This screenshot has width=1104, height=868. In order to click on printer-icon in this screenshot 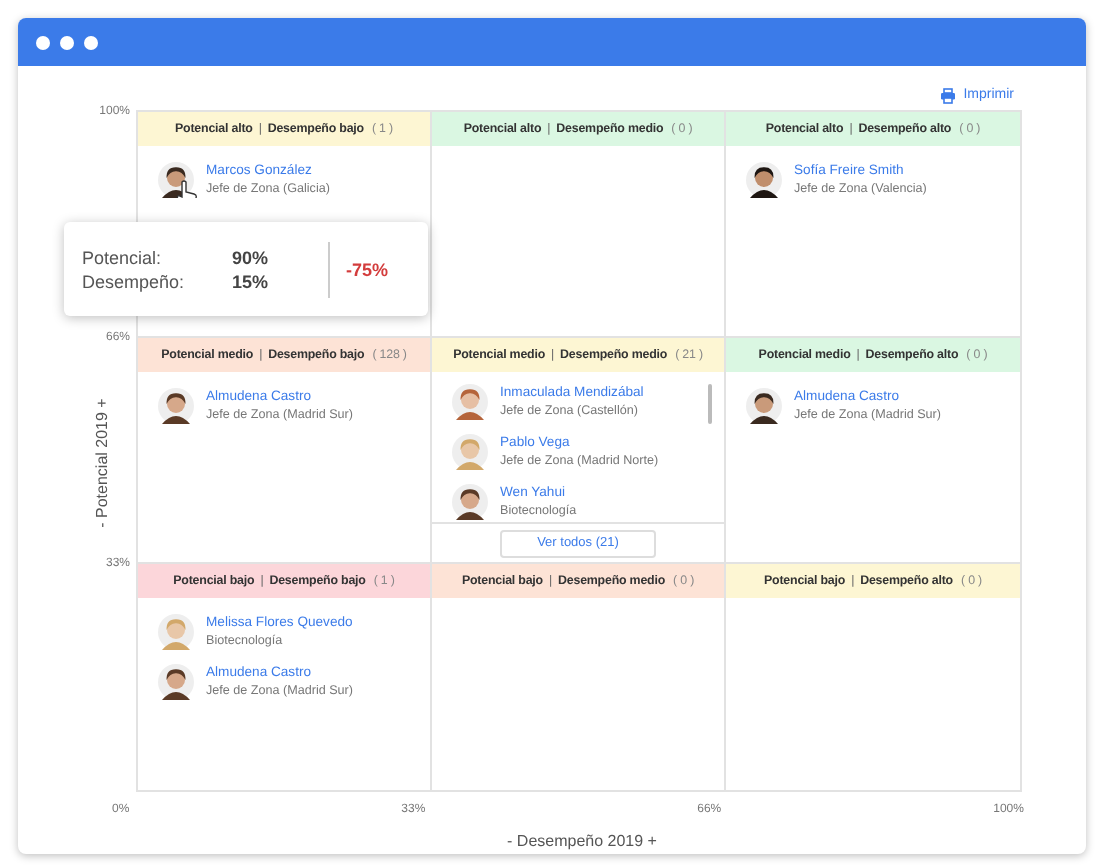, I will do `click(947, 95)`.